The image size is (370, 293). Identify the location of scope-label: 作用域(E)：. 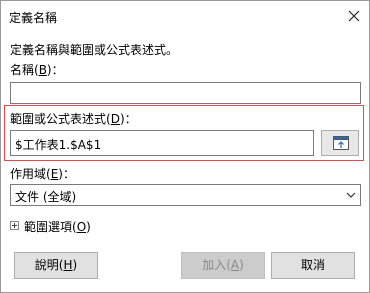
(42, 174).